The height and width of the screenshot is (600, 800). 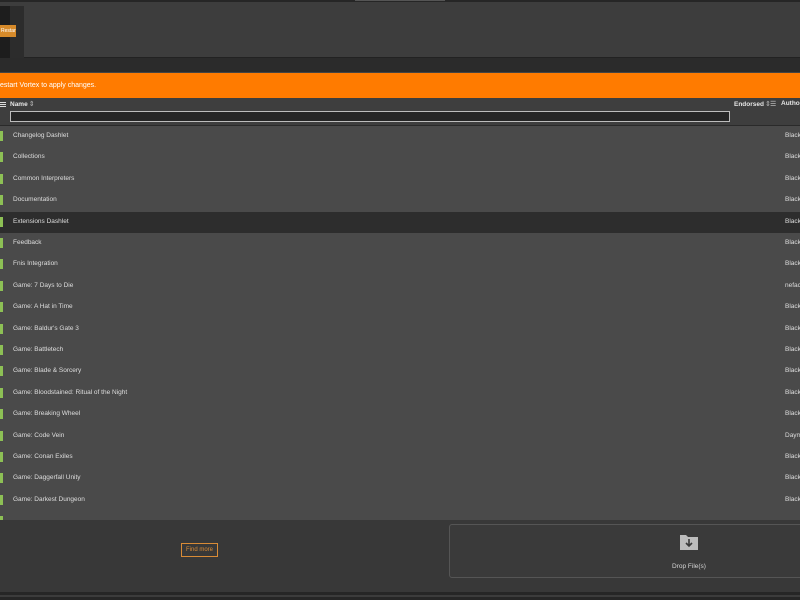 I want to click on column-header-author: Autho, so click(x=790, y=103).